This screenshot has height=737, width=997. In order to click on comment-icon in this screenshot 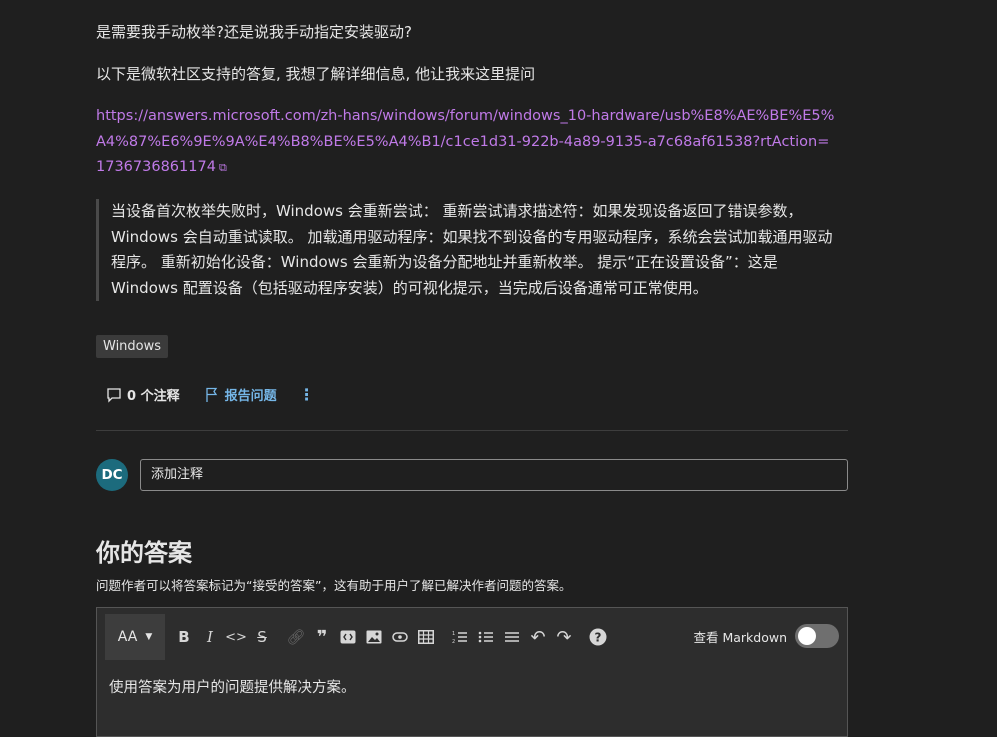, I will do `click(114, 395)`.